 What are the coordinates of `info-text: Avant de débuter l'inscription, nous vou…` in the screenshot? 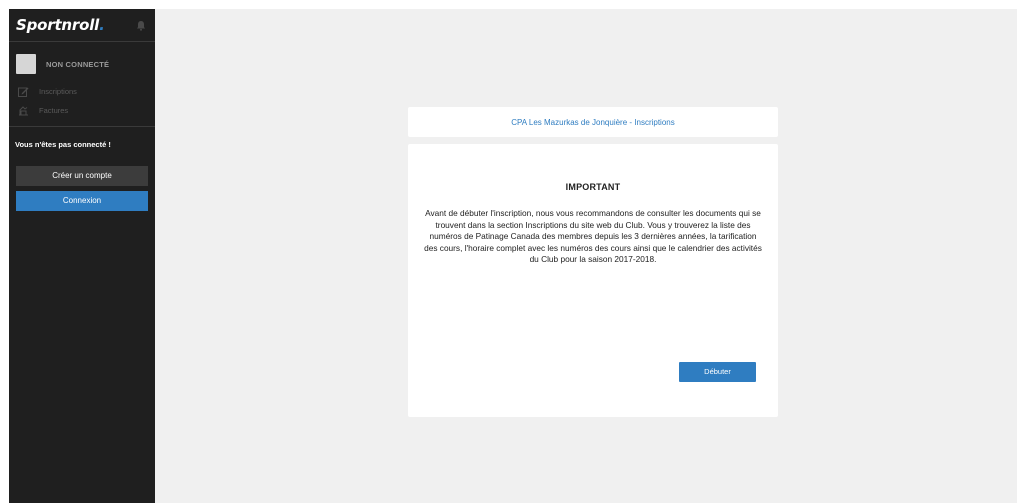 It's located at (593, 236).